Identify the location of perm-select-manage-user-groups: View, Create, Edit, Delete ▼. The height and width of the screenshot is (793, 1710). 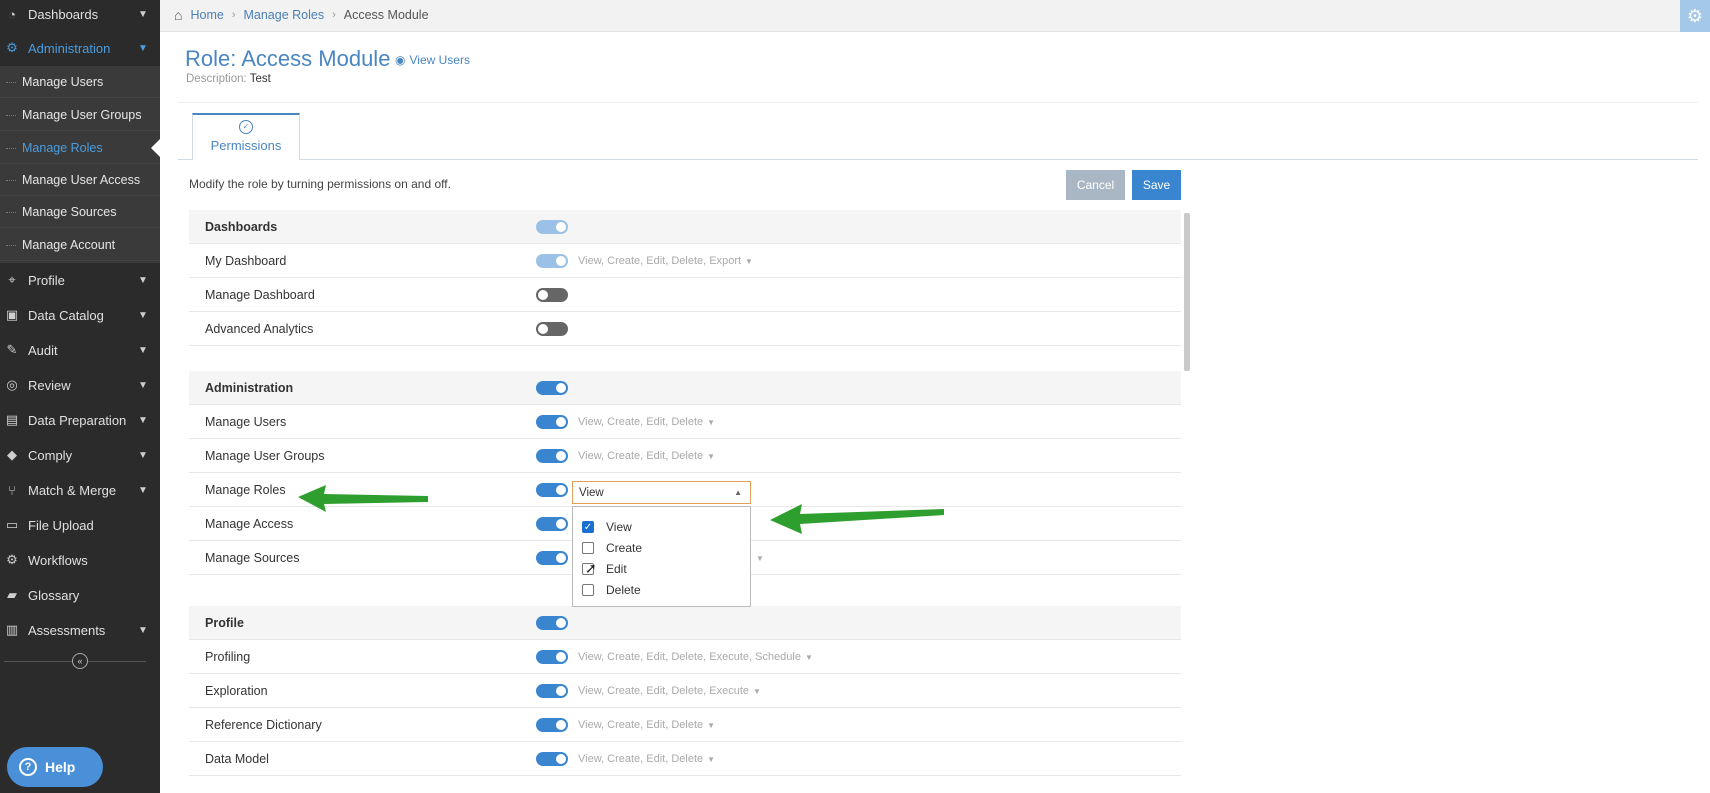
(646, 456).